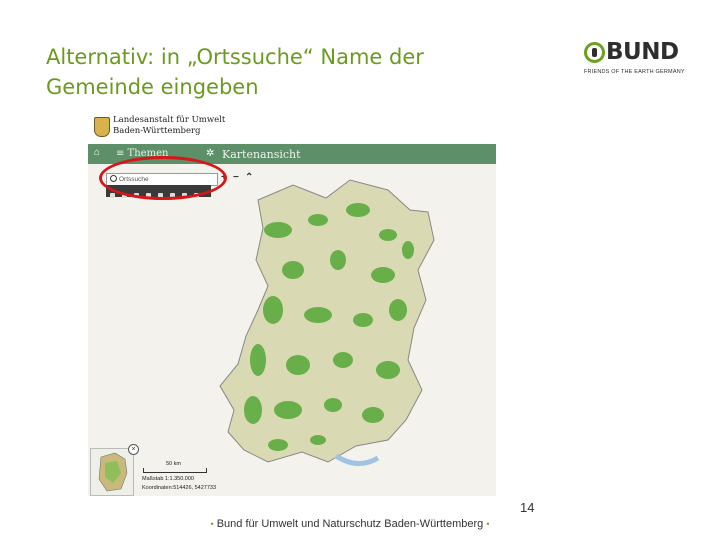 The width and height of the screenshot is (720, 540). What do you see at coordinates (173, 464) in the screenshot?
I see `scale-label: 50 km` at bounding box center [173, 464].